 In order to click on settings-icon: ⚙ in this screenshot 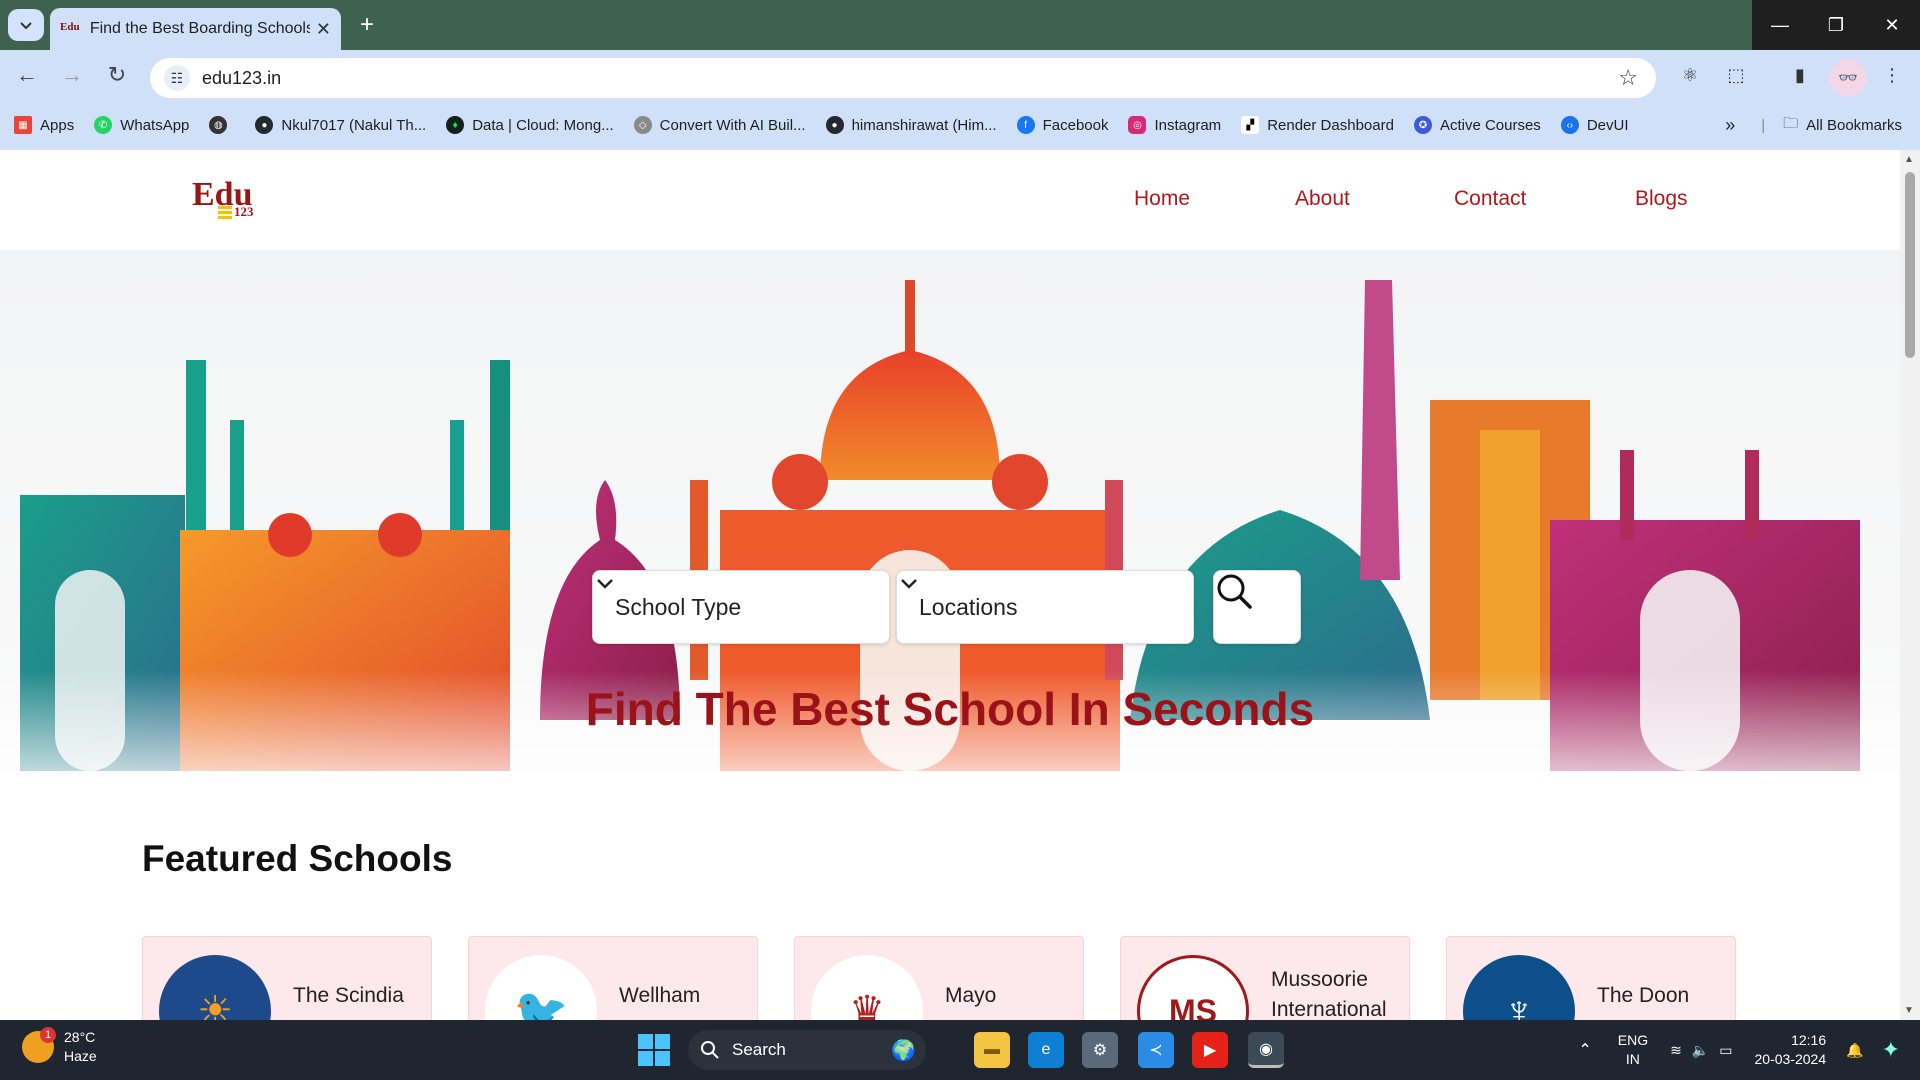, I will do `click(1100, 1050)`.